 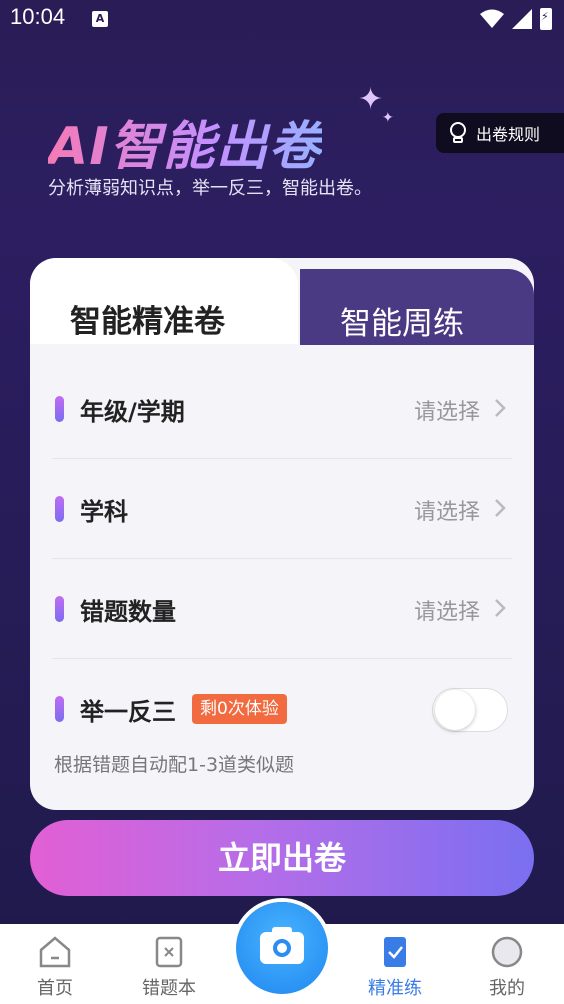 I want to click on profile-icon, so click(x=507, y=952).